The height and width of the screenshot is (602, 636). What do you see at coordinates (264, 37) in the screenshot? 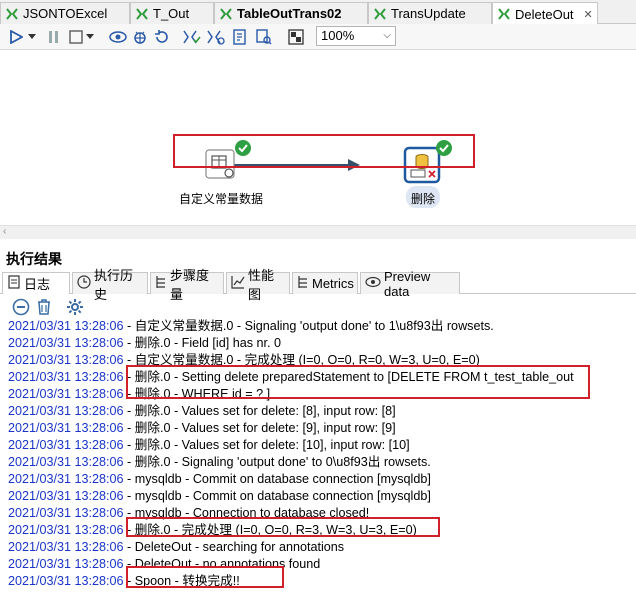
I see `explore-db-icon` at bounding box center [264, 37].